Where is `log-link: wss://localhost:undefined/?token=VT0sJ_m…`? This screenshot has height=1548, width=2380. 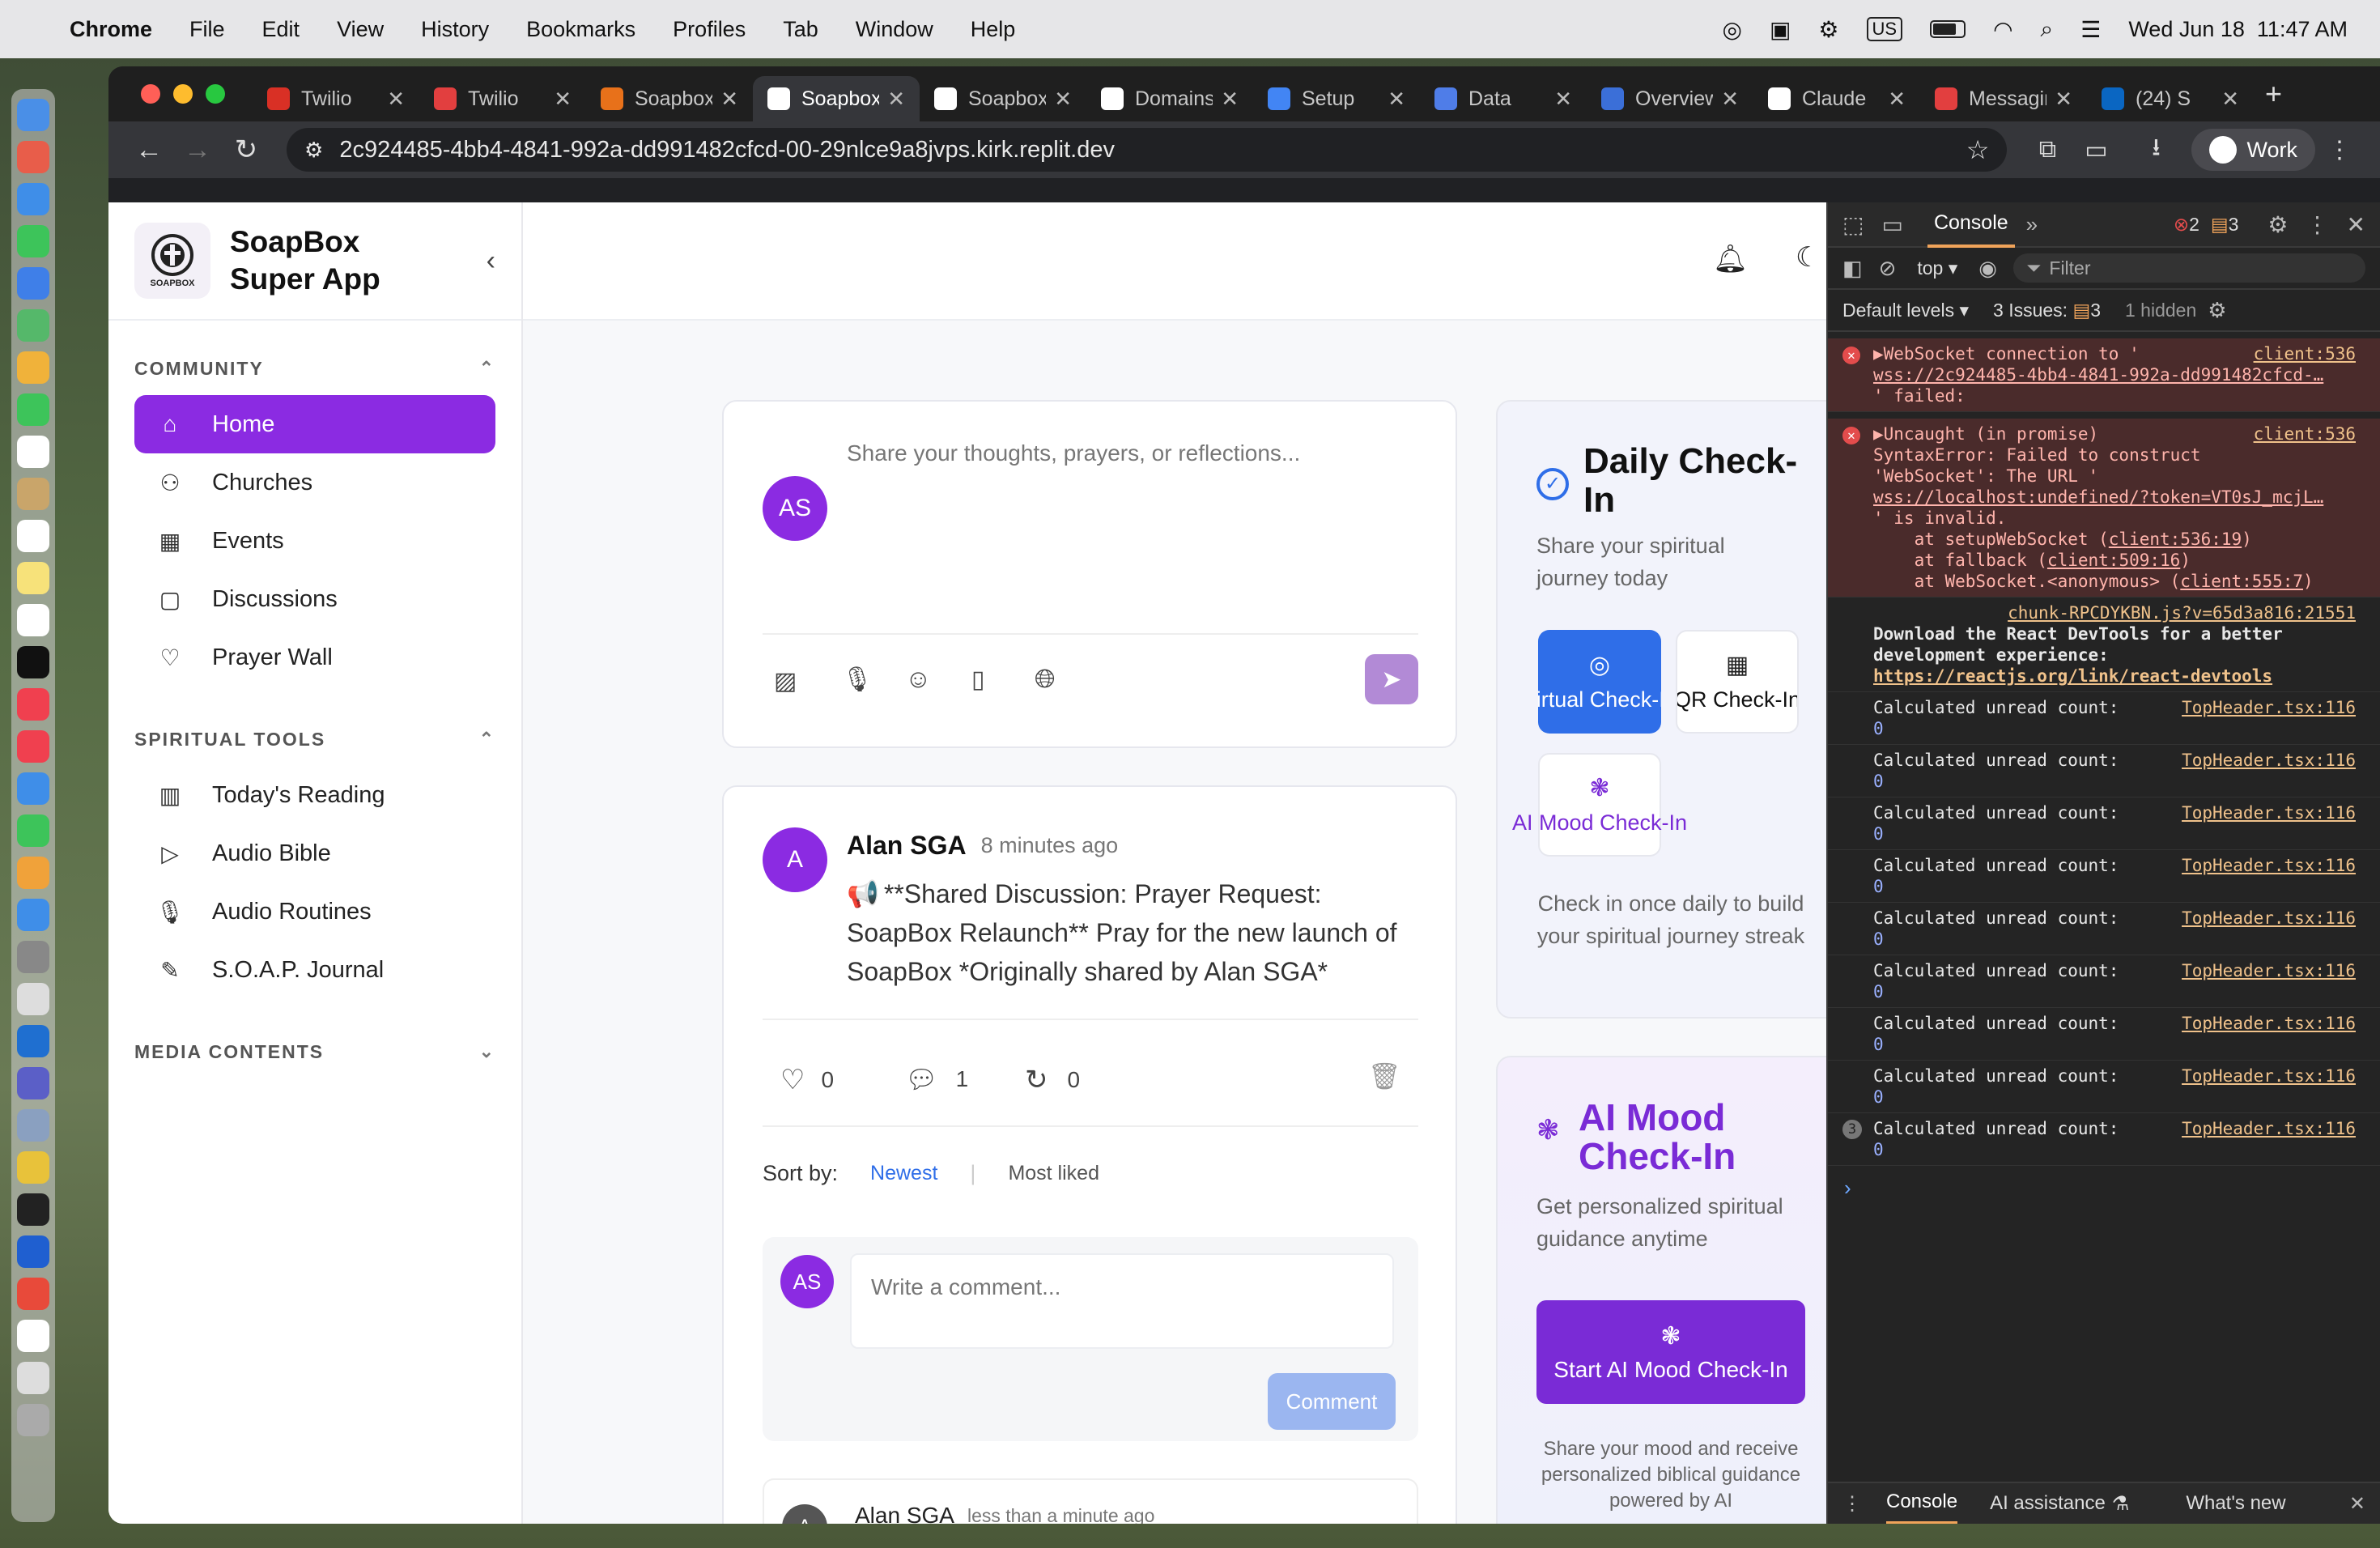 log-link: wss://localhost:undefined/?token=VT0sJ_m… is located at coordinates (2119, 497).